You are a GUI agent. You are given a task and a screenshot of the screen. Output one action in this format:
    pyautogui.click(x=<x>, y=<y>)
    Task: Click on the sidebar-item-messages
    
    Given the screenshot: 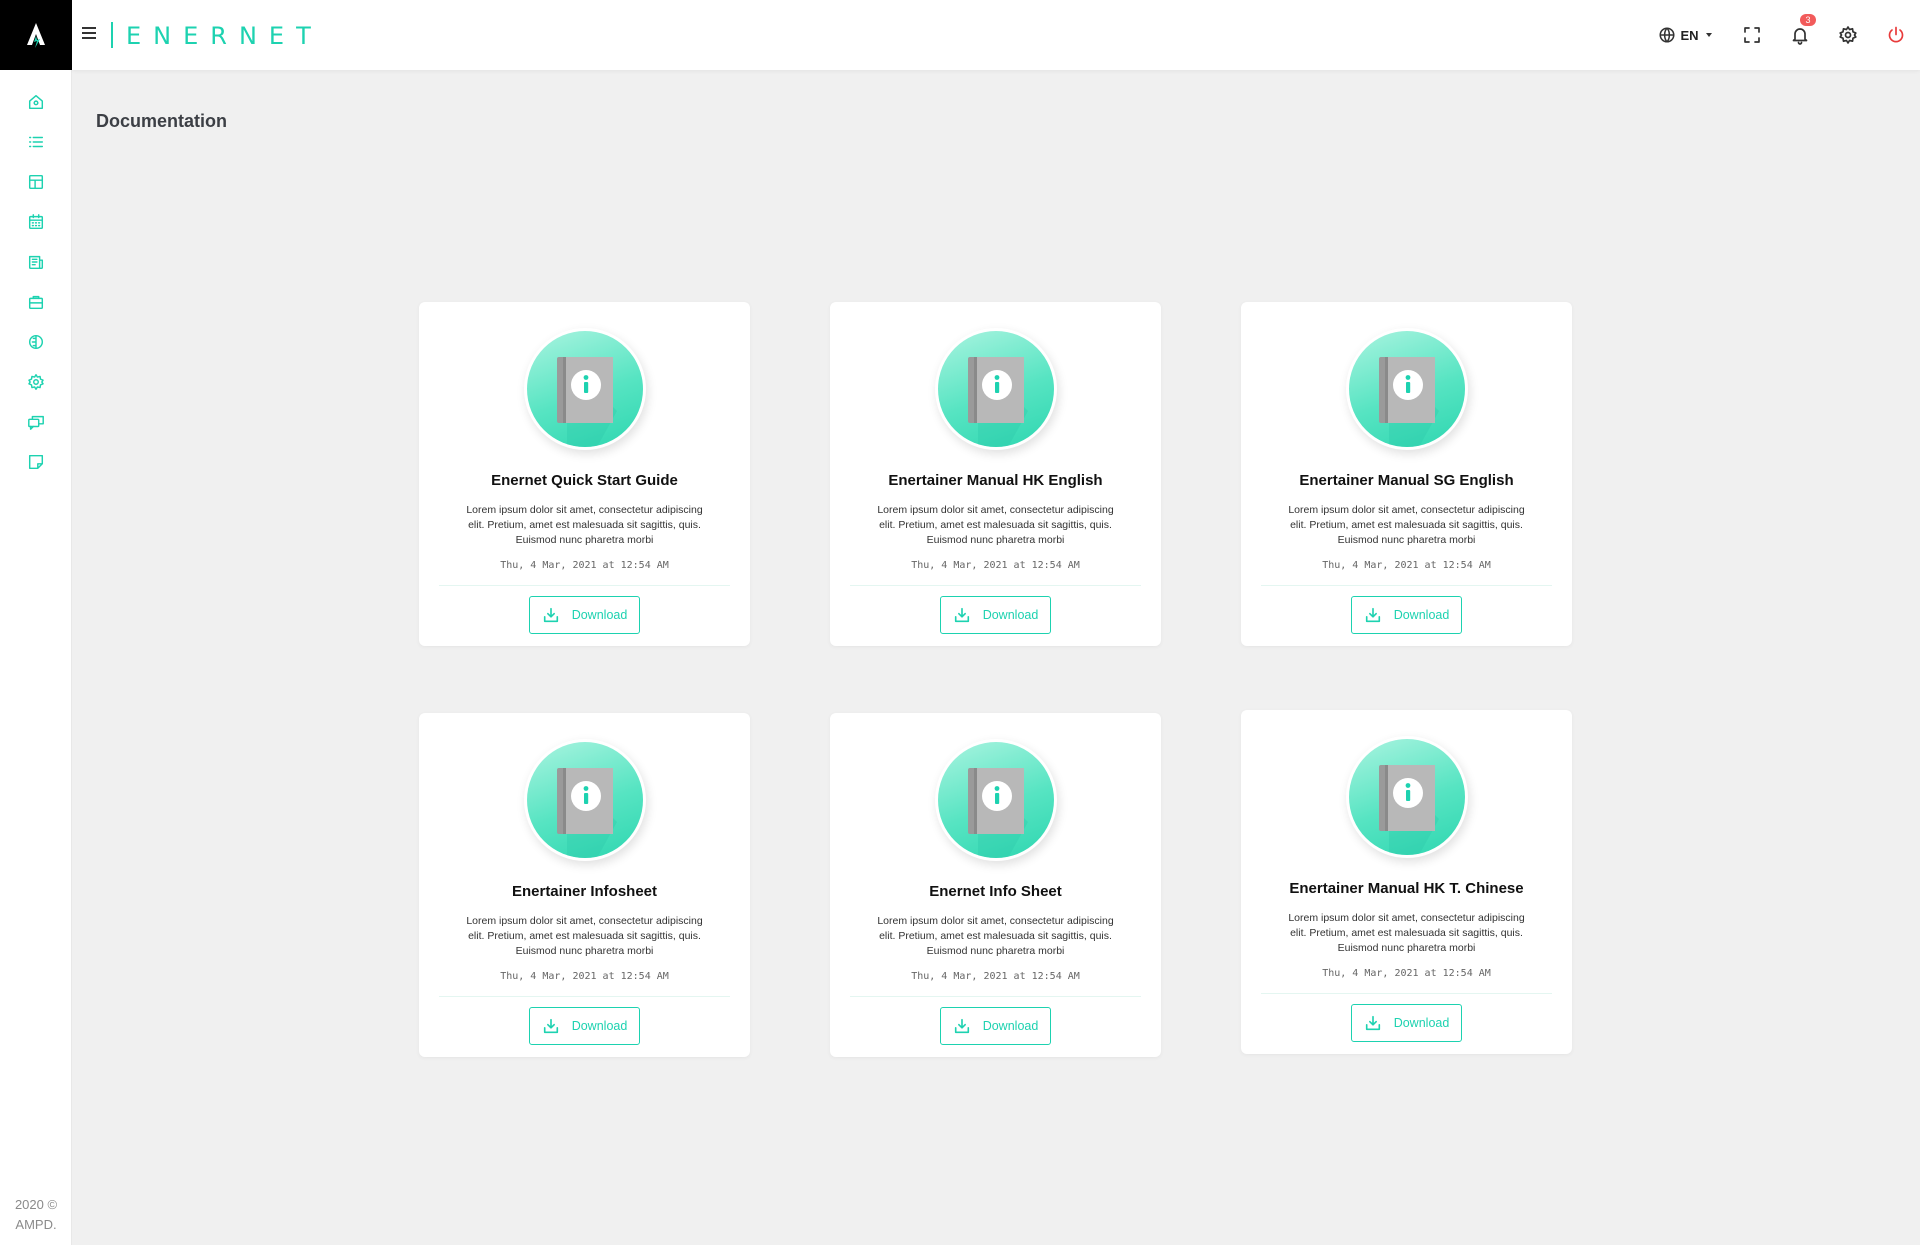 What is the action you would take?
    pyautogui.click(x=36, y=422)
    